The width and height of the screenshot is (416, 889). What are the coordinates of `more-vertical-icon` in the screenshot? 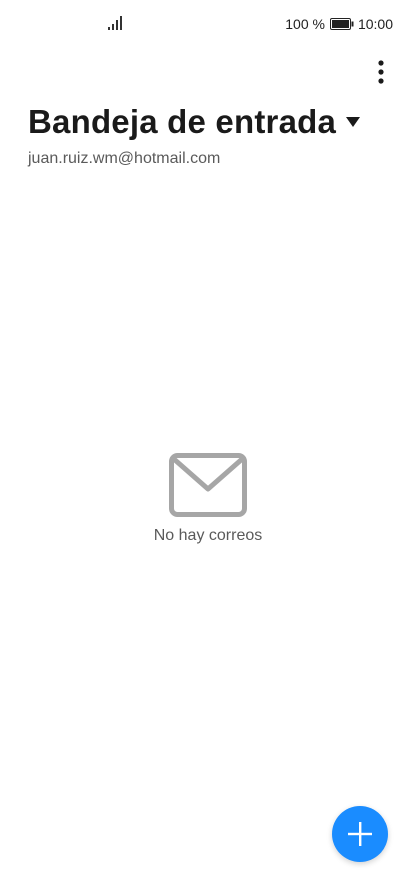 It's located at (381, 72).